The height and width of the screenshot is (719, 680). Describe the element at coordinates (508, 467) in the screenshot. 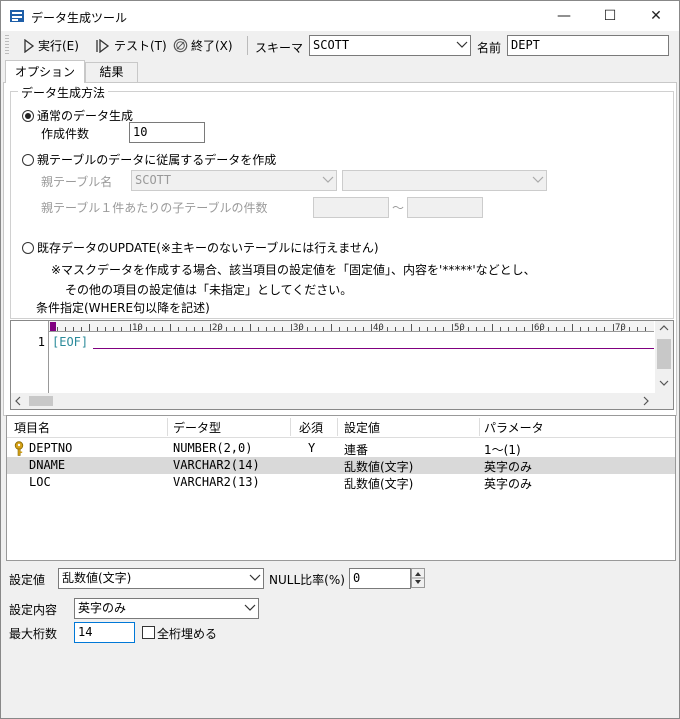

I see `cell-param: 英字のみ` at that location.